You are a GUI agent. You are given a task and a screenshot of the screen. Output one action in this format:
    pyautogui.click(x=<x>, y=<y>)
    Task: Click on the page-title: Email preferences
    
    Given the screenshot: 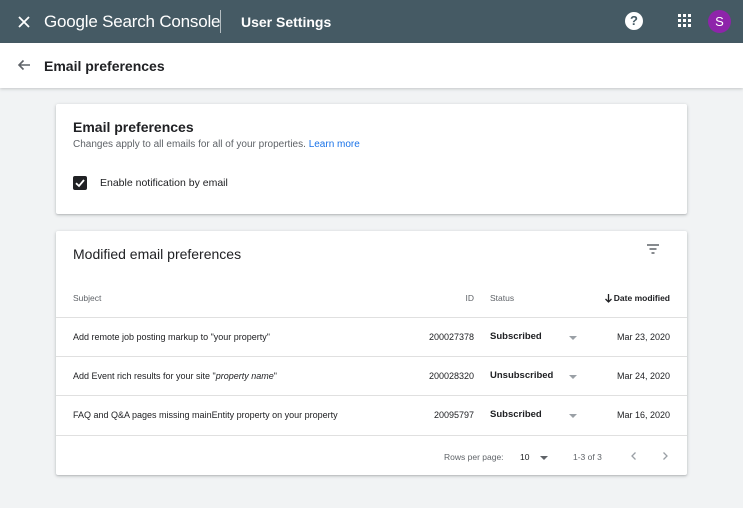 What is the action you would take?
    pyautogui.click(x=104, y=66)
    